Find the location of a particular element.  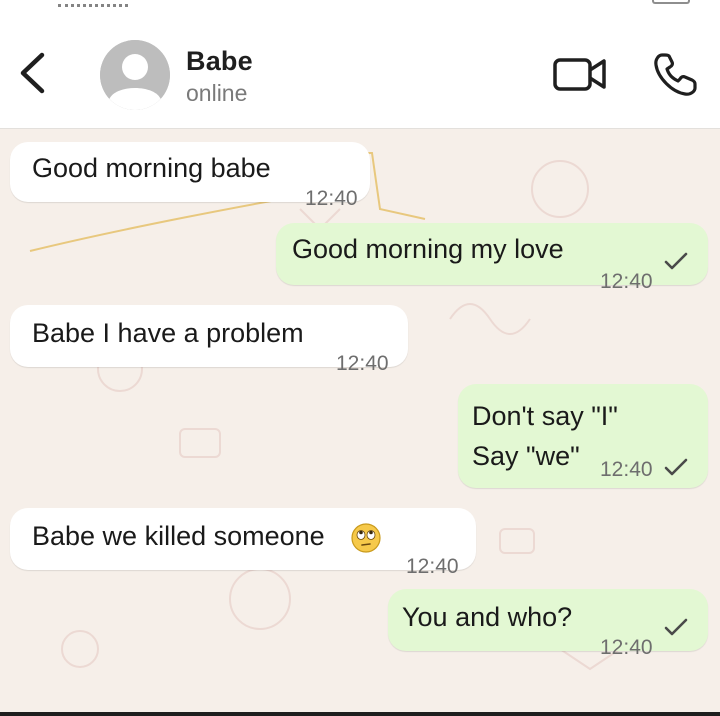

message-bubble-outgoing: Good morning my love 12:40 is located at coordinates (492, 258).